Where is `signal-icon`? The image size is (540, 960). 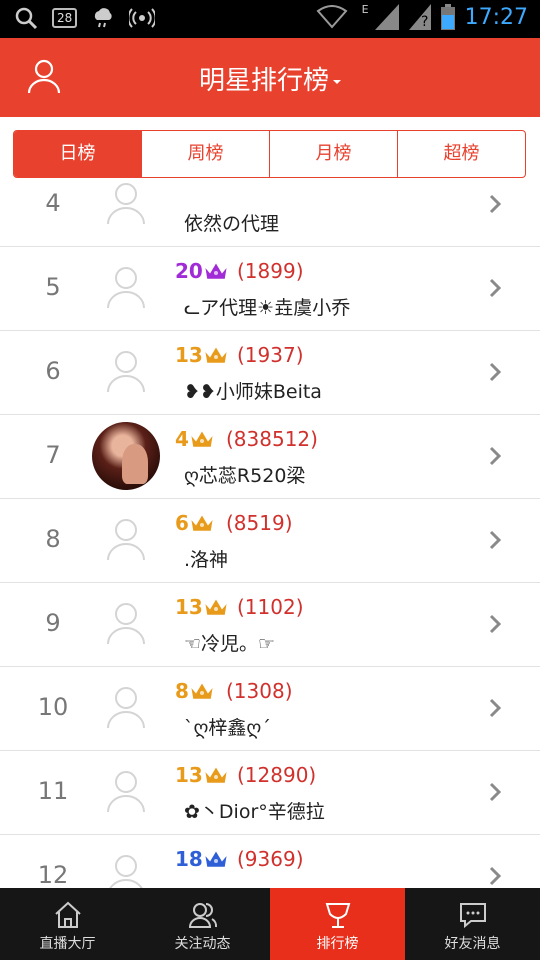
signal-icon is located at coordinates (386, 17).